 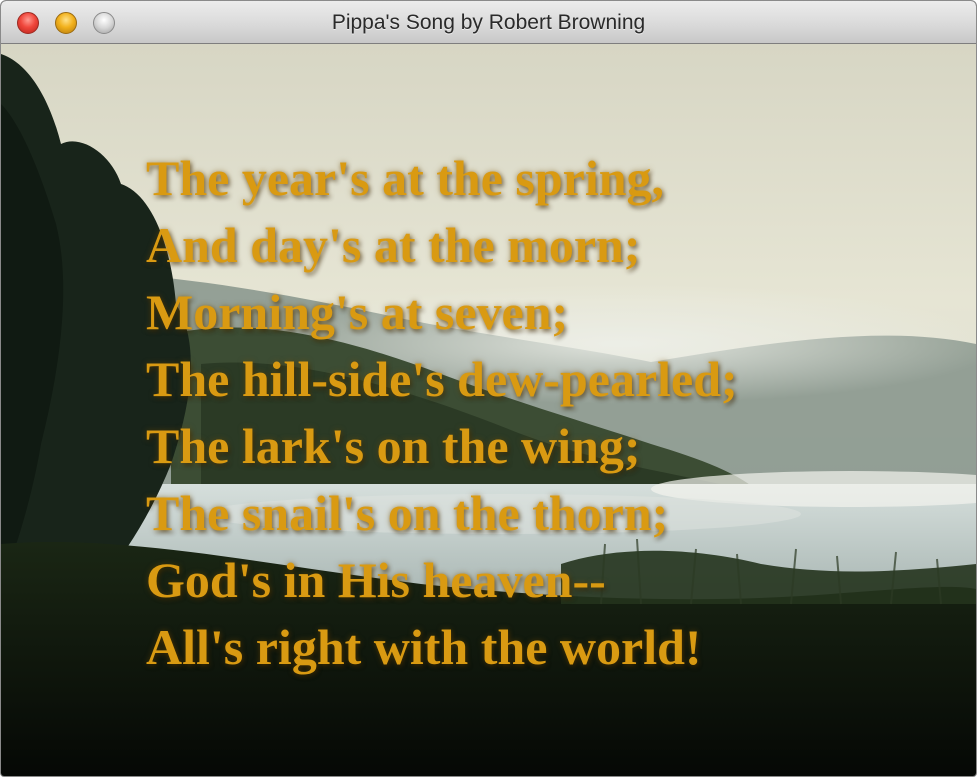 I want to click on poem-line: Morning's at seven;, so click(x=357, y=312).